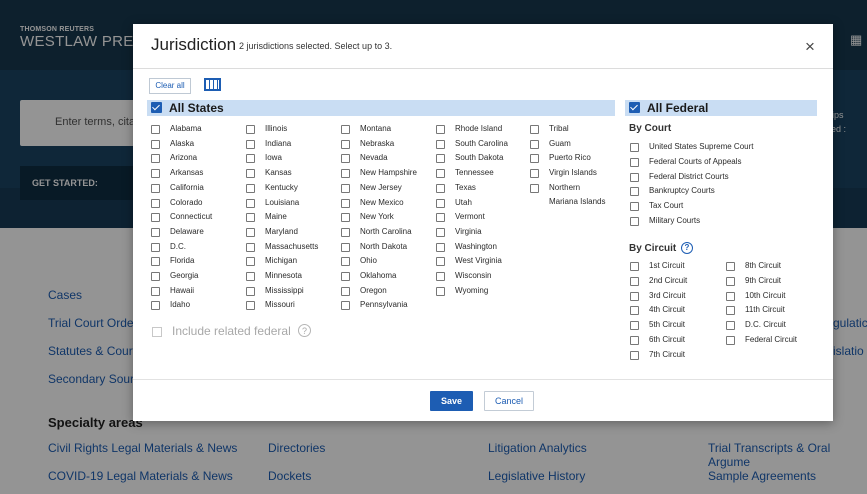 Image resolution: width=867 pixels, height=494 pixels. Describe the element at coordinates (276, 217) in the screenshot. I see `state-label-maine: Maine` at that location.